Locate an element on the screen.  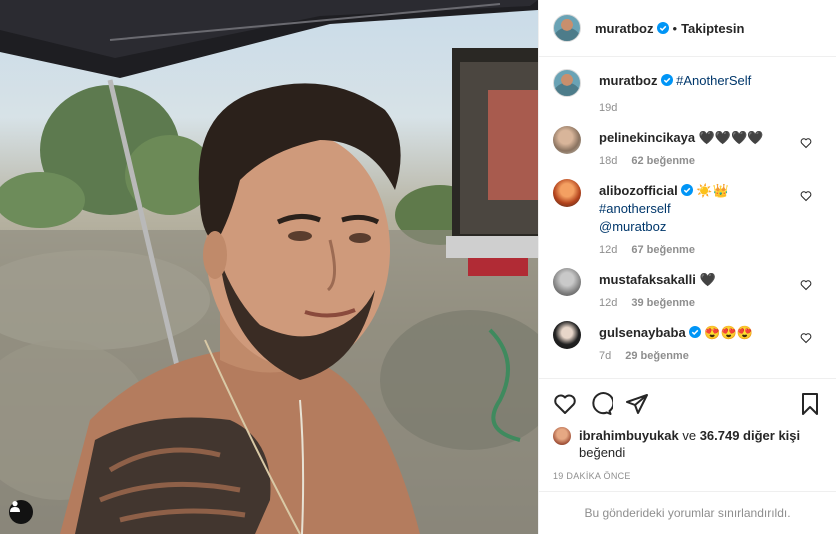
comment-item: gulsenaybaba 😍😍😍 7d 29 beğenme is located at coordinates (687, 341).